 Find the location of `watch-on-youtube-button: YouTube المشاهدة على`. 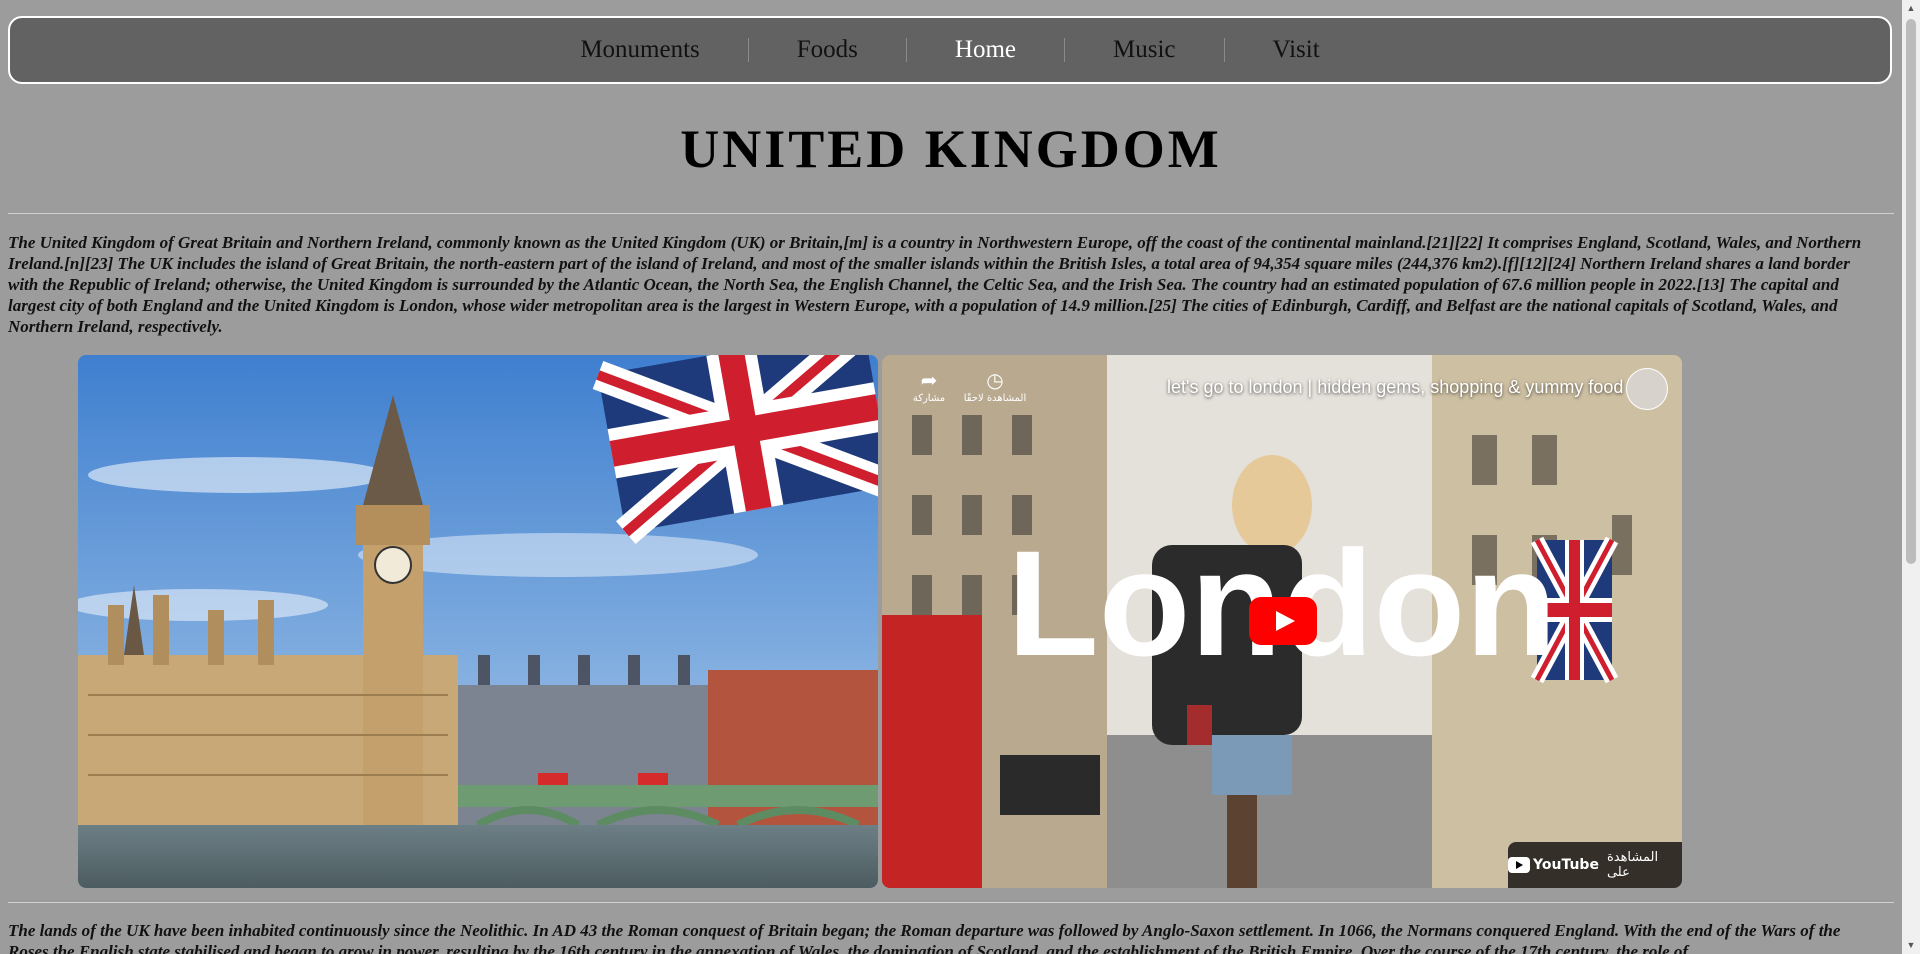

watch-on-youtube-button: YouTube المشاهدة على is located at coordinates (1595, 865).